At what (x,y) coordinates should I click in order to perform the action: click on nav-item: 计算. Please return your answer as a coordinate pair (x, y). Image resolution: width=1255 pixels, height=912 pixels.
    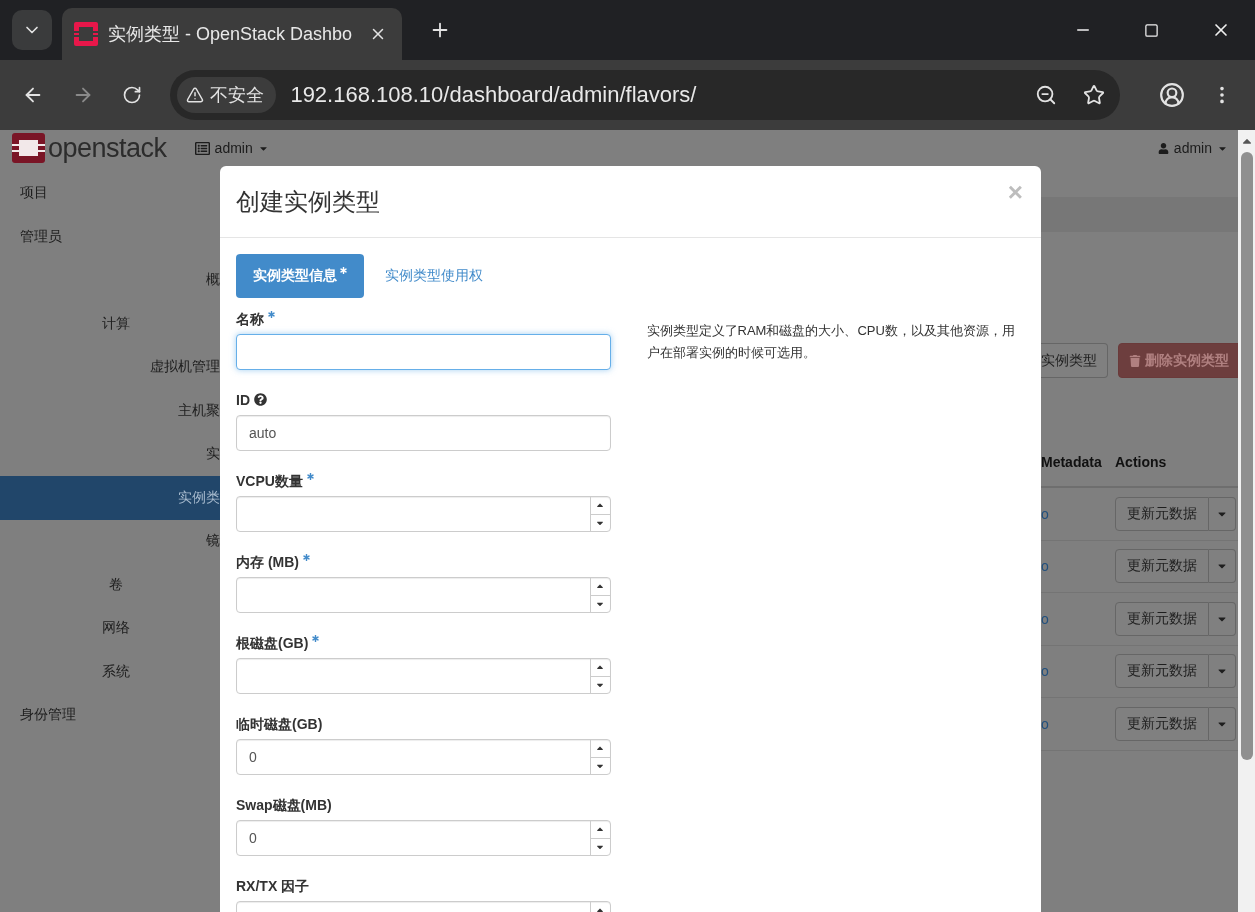
    Looking at the image, I should click on (110, 324).